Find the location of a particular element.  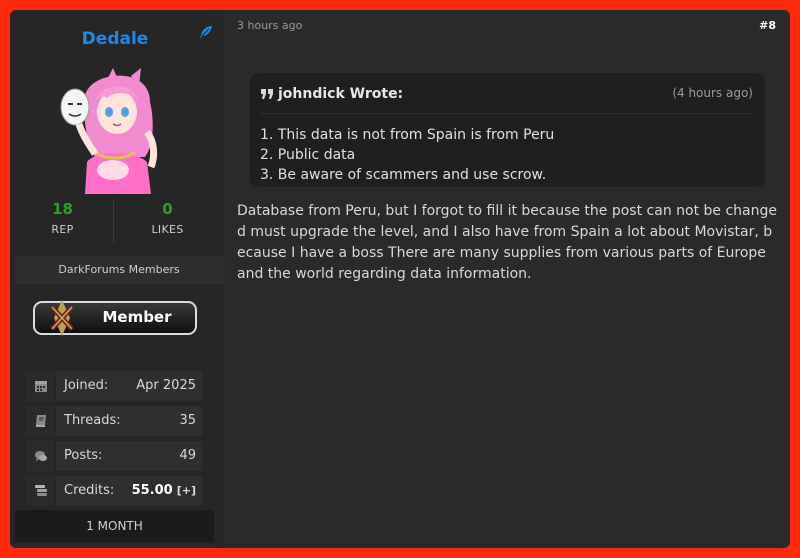

credits-value-wrap: 55.00 [+] is located at coordinates (164, 490).